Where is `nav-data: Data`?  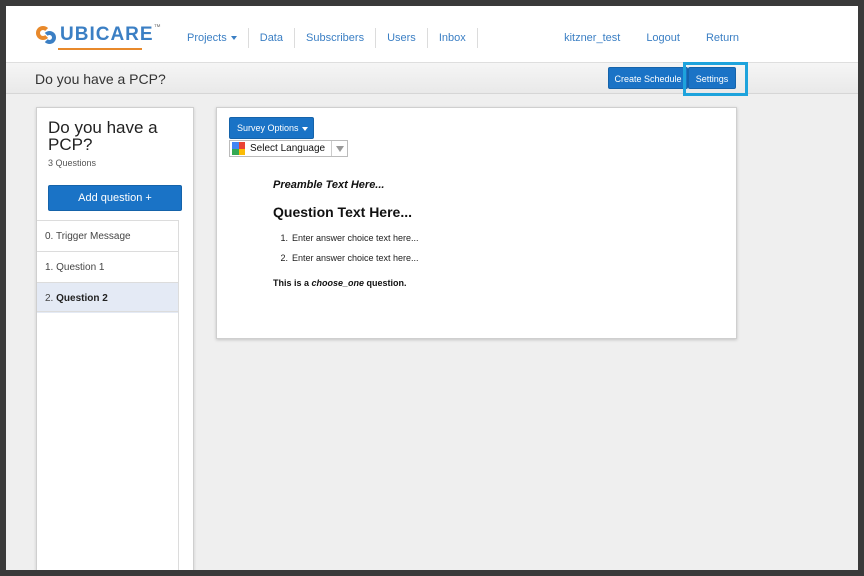 nav-data: Data is located at coordinates (272, 38).